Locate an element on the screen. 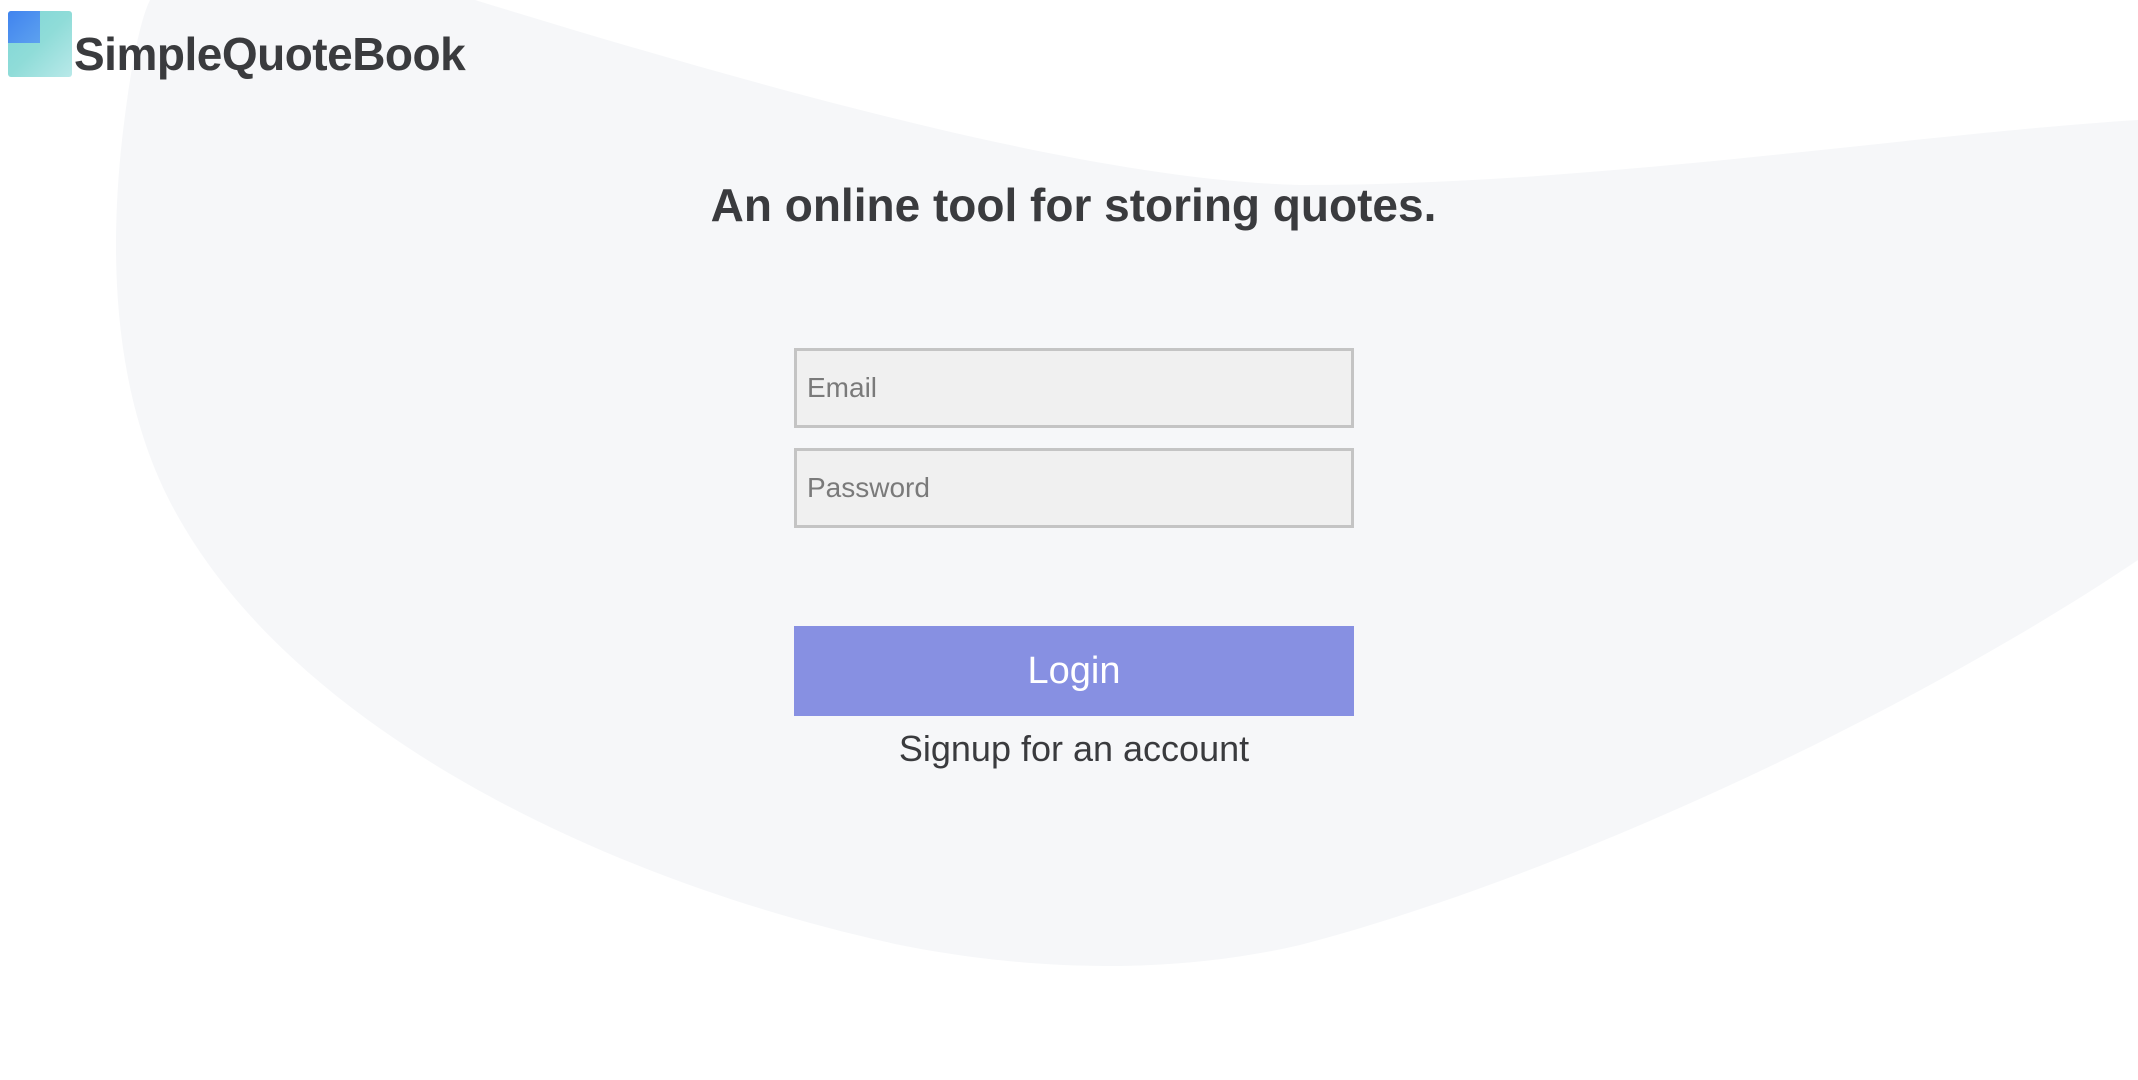 This screenshot has width=2138, height=1080. stacked-squares-logo-icon is located at coordinates (40, 44).